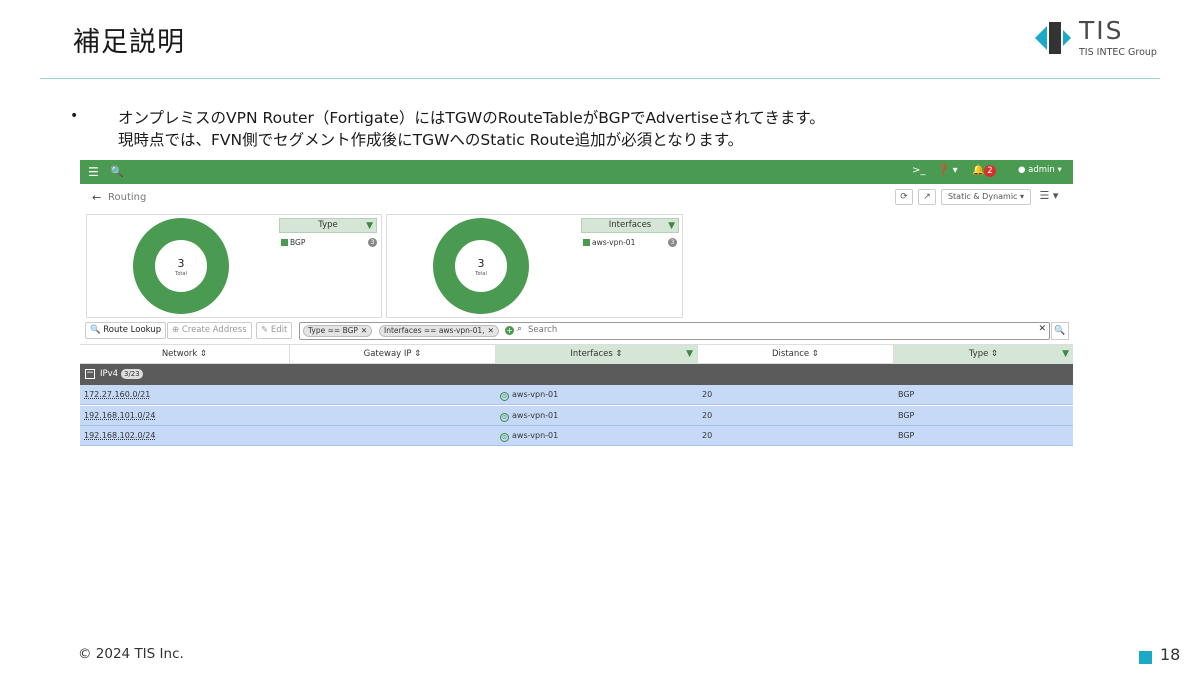 The image size is (1200, 675). I want to click on group-label: IPv4, so click(109, 374).